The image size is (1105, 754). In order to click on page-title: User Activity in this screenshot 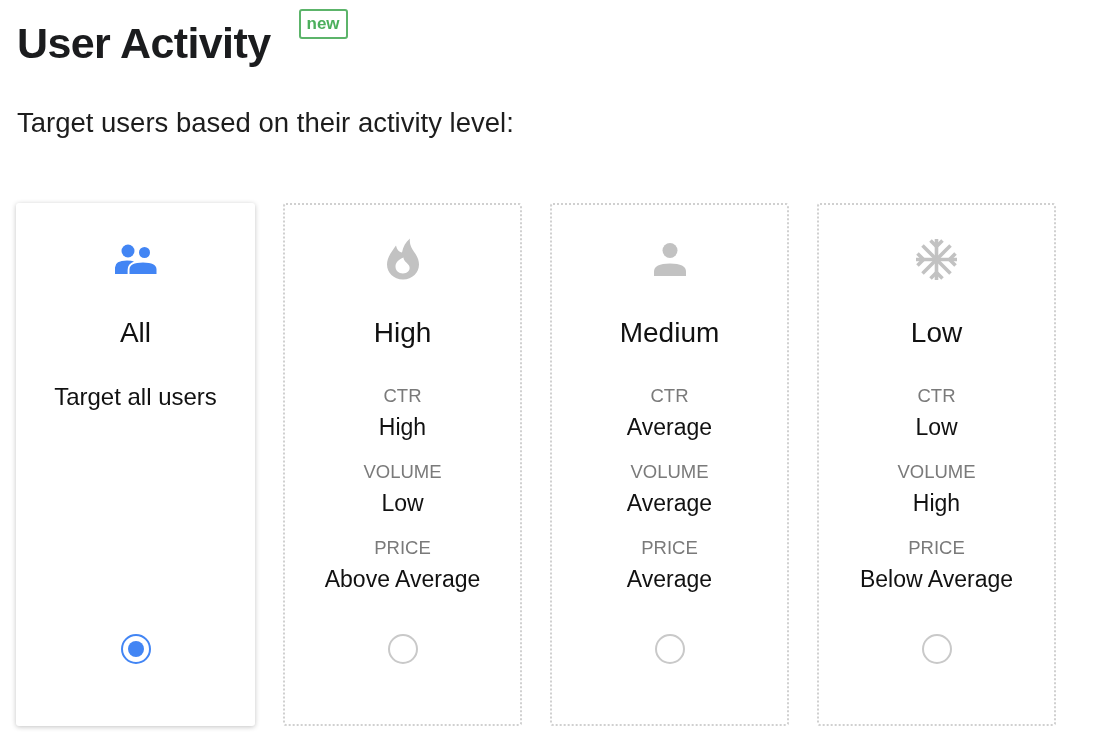, I will do `click(144, 43)`.